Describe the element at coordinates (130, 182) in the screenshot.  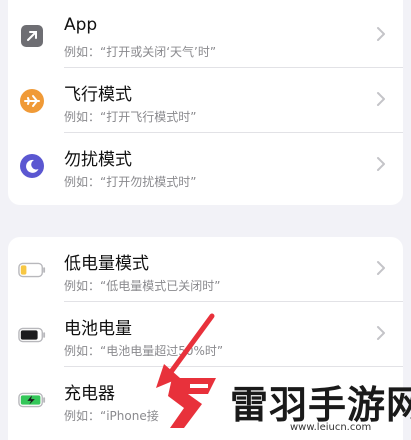
I see `list-item-subtitle: 例如：“打开勿扰模式时”` at that location.